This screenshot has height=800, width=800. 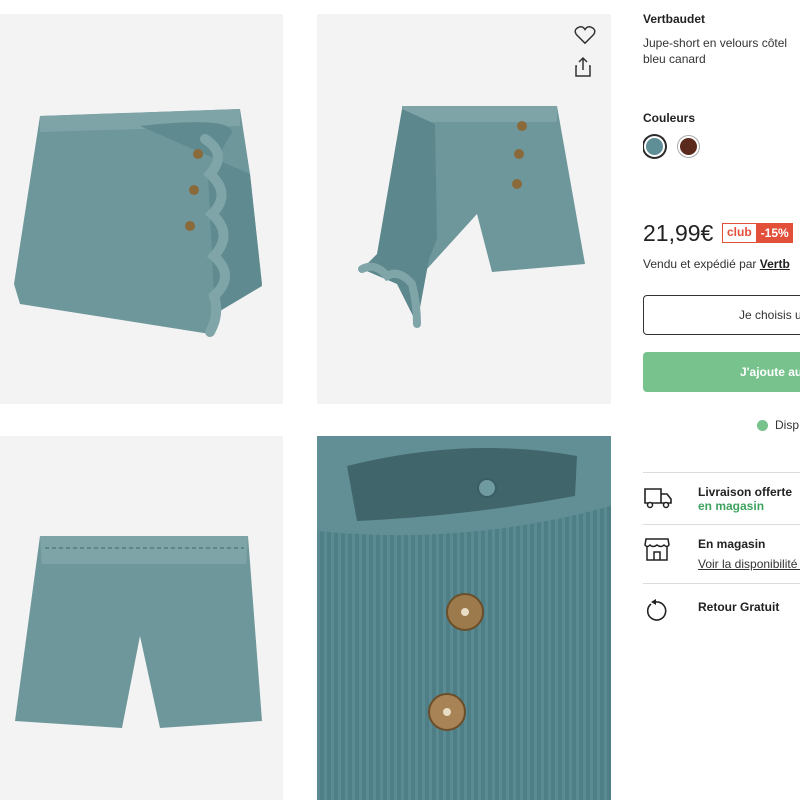 What do you see at coordinates (739, 233) in the screenshot?
I see `club-label: club` at bounding box center [739, 233].